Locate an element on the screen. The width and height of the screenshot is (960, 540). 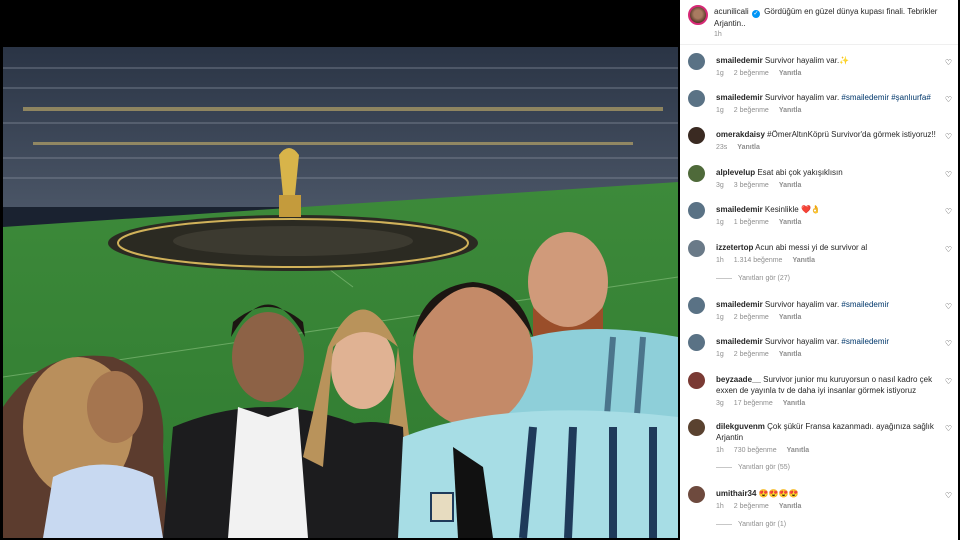
commenter-username: beyzaade__ is located at coordinates (738, 379).